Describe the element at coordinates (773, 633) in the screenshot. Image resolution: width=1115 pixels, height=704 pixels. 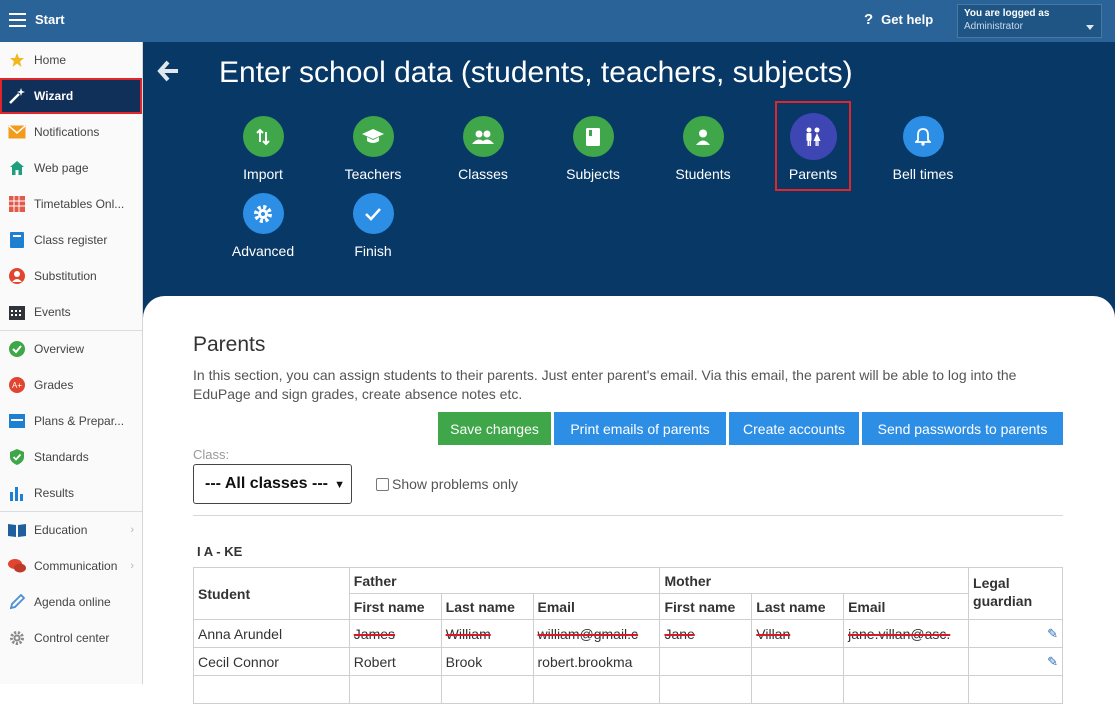
I see `mother-last-name-value: Villan` at that location.